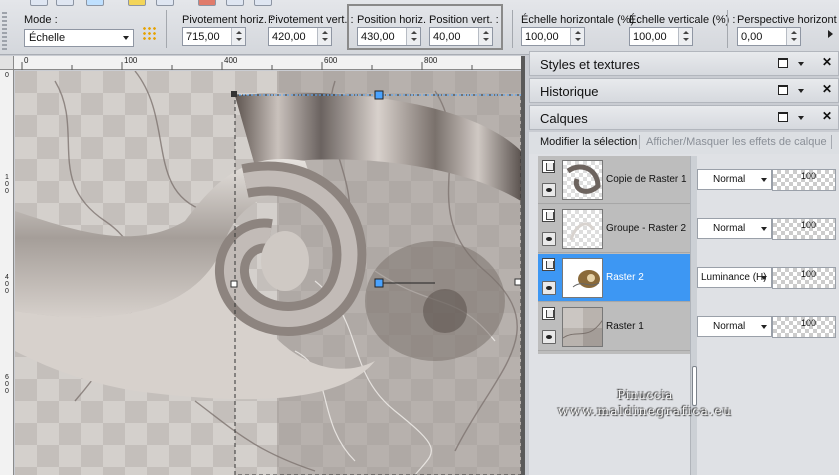 This screenshot has width=839, height=475. Describe the element at coordinates (431, 60) in the screenshot. I see `ruler-label: 800` at that location.